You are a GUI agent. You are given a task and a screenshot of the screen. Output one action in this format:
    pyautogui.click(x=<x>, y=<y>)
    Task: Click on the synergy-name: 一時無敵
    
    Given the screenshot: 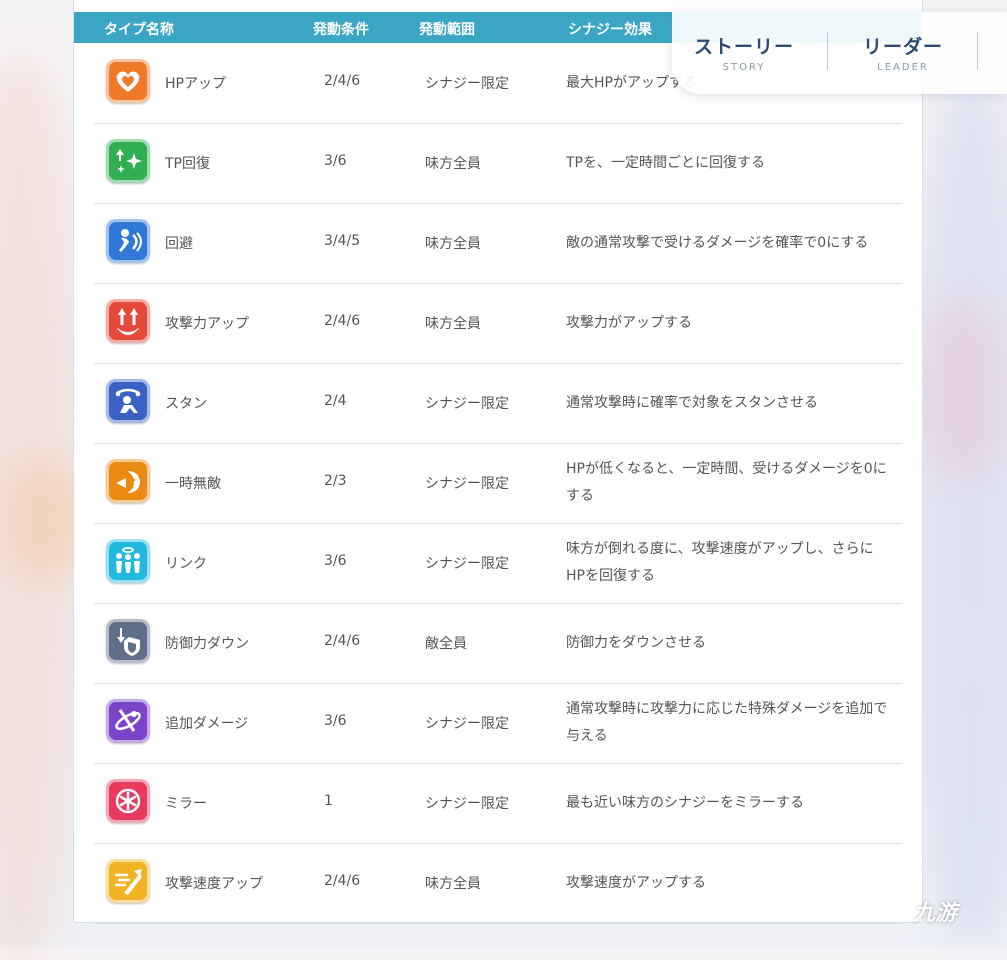 What is the action you would take?
    pyautogui.click(x=193, y=484)
    